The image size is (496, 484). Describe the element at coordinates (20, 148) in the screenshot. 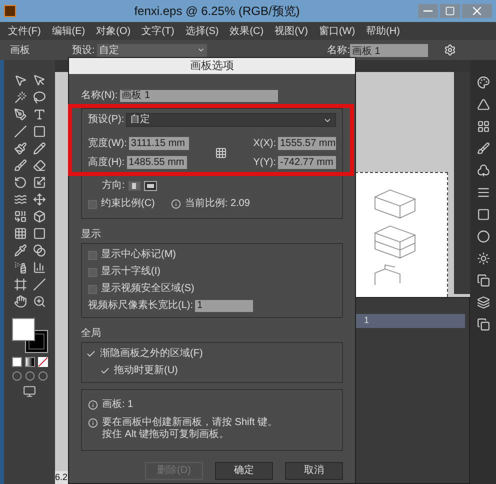

I see `paintbrush-tool-icon` at that location.